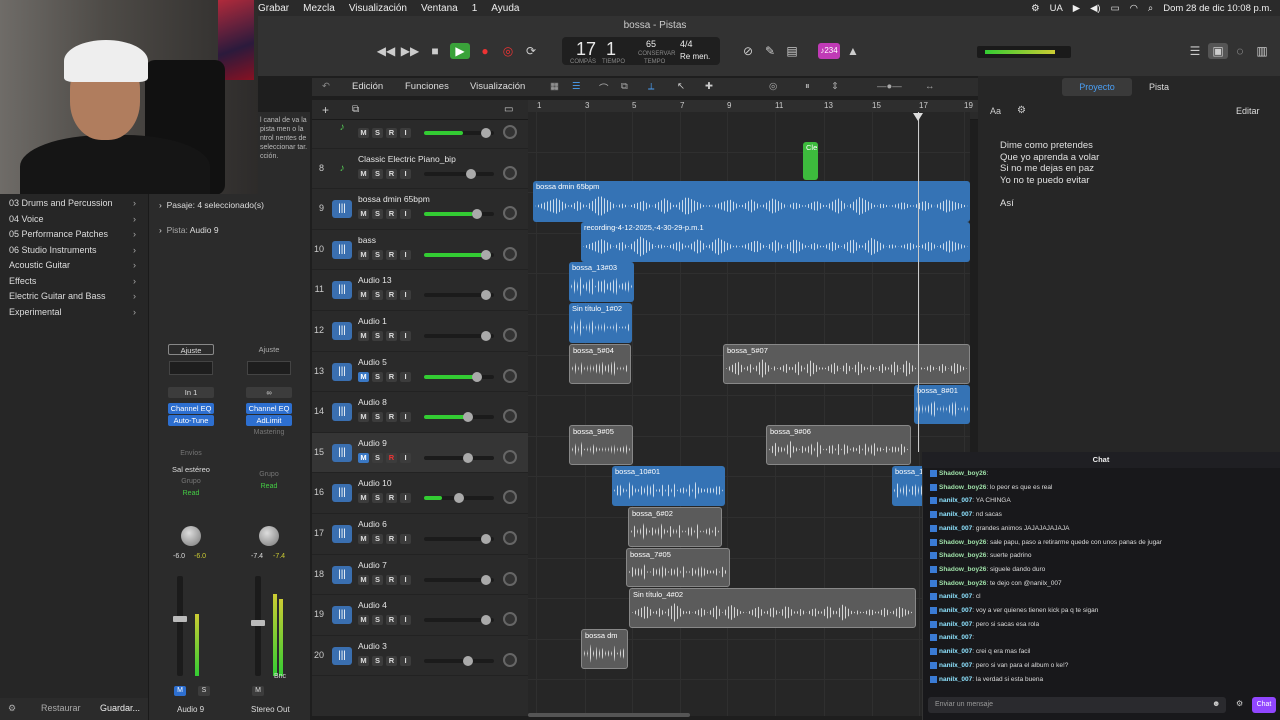  What do you see at coordinates (180, 619) in the screenshot?
I see `fader-cap` at bounding box center [180, 619].